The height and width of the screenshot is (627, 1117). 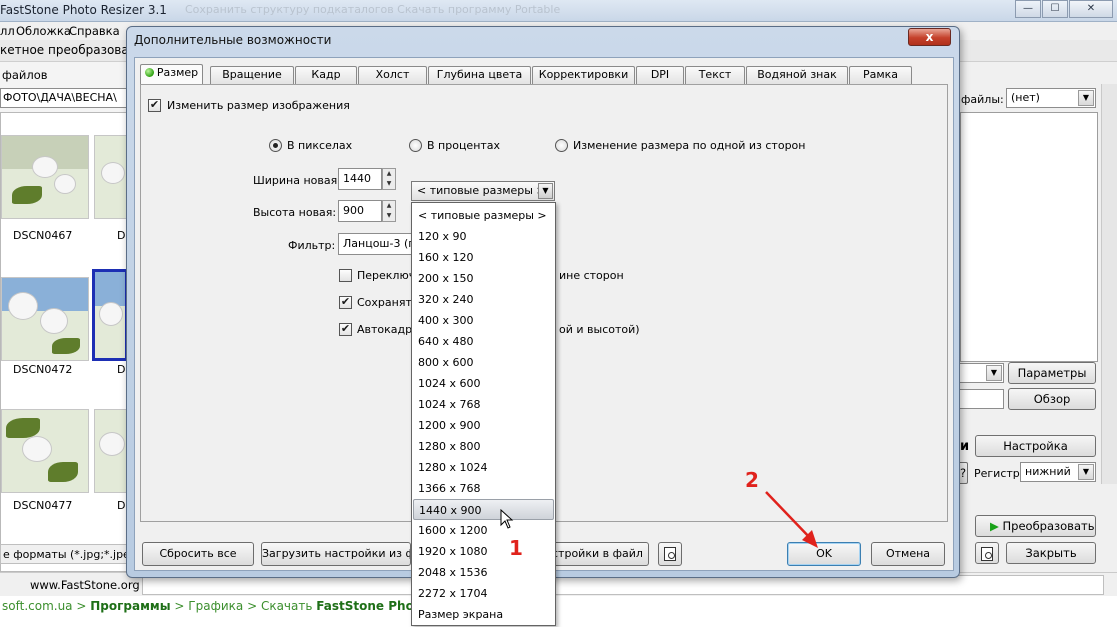 I want to click on tab-adjustments: Корректировки, so click(x=583, y=75).